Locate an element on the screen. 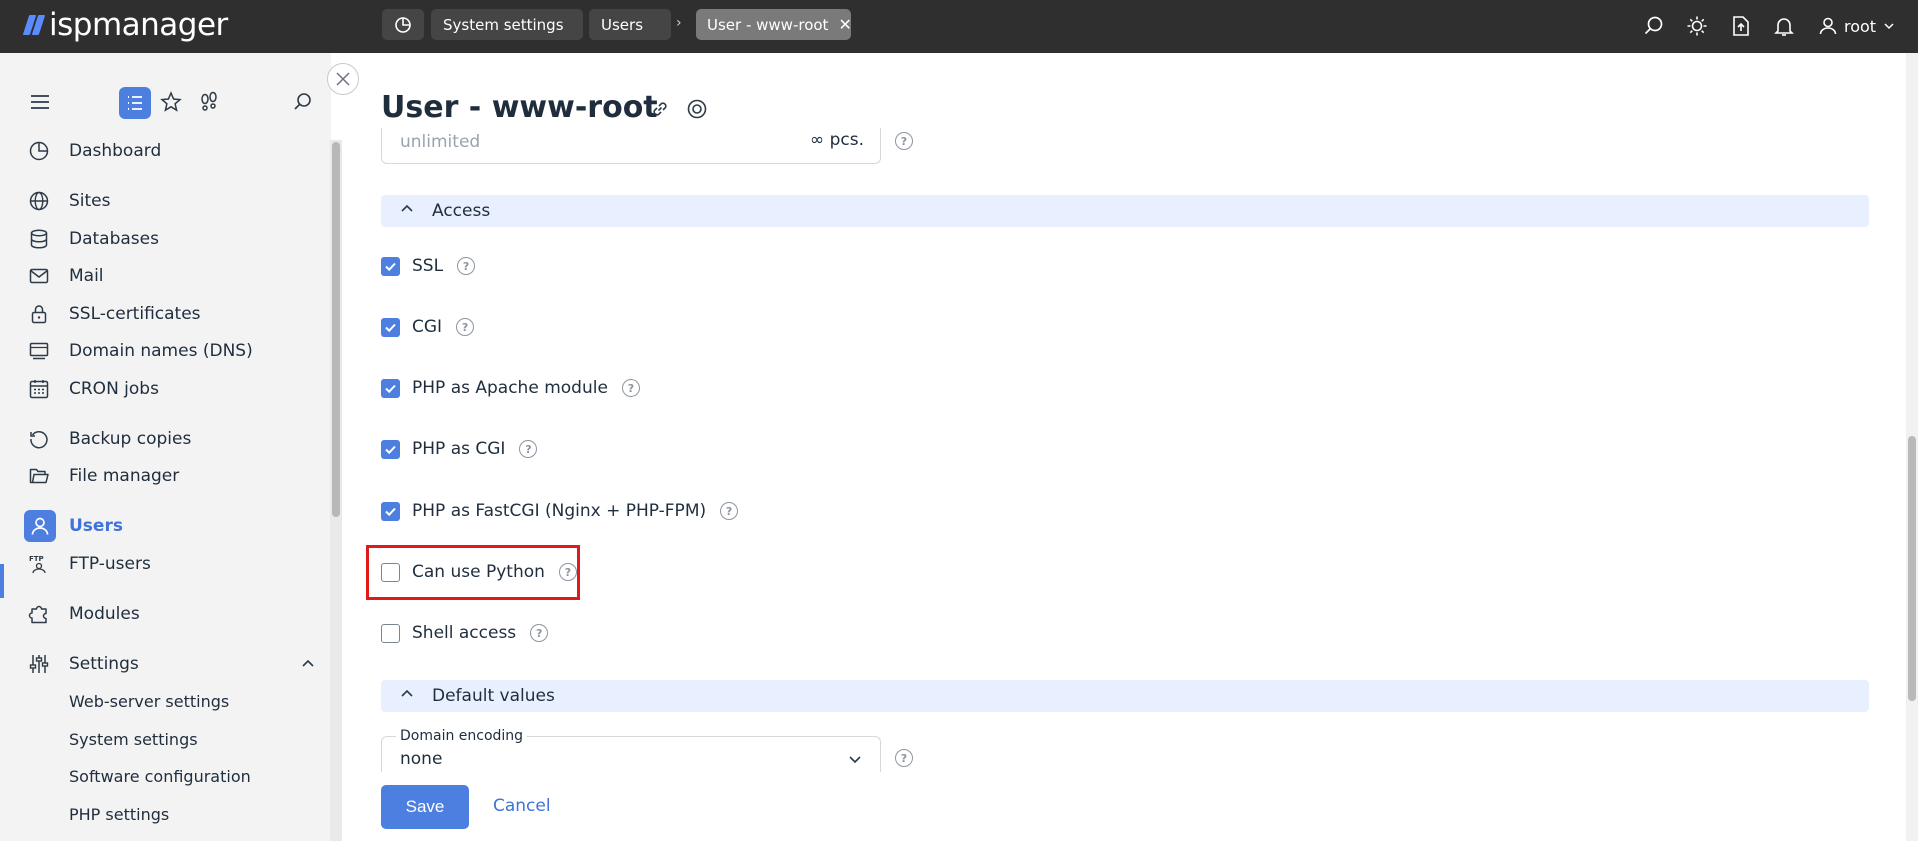  sidebar-item-dns: Domain names (DNS) is located at coordinates (165, 351).